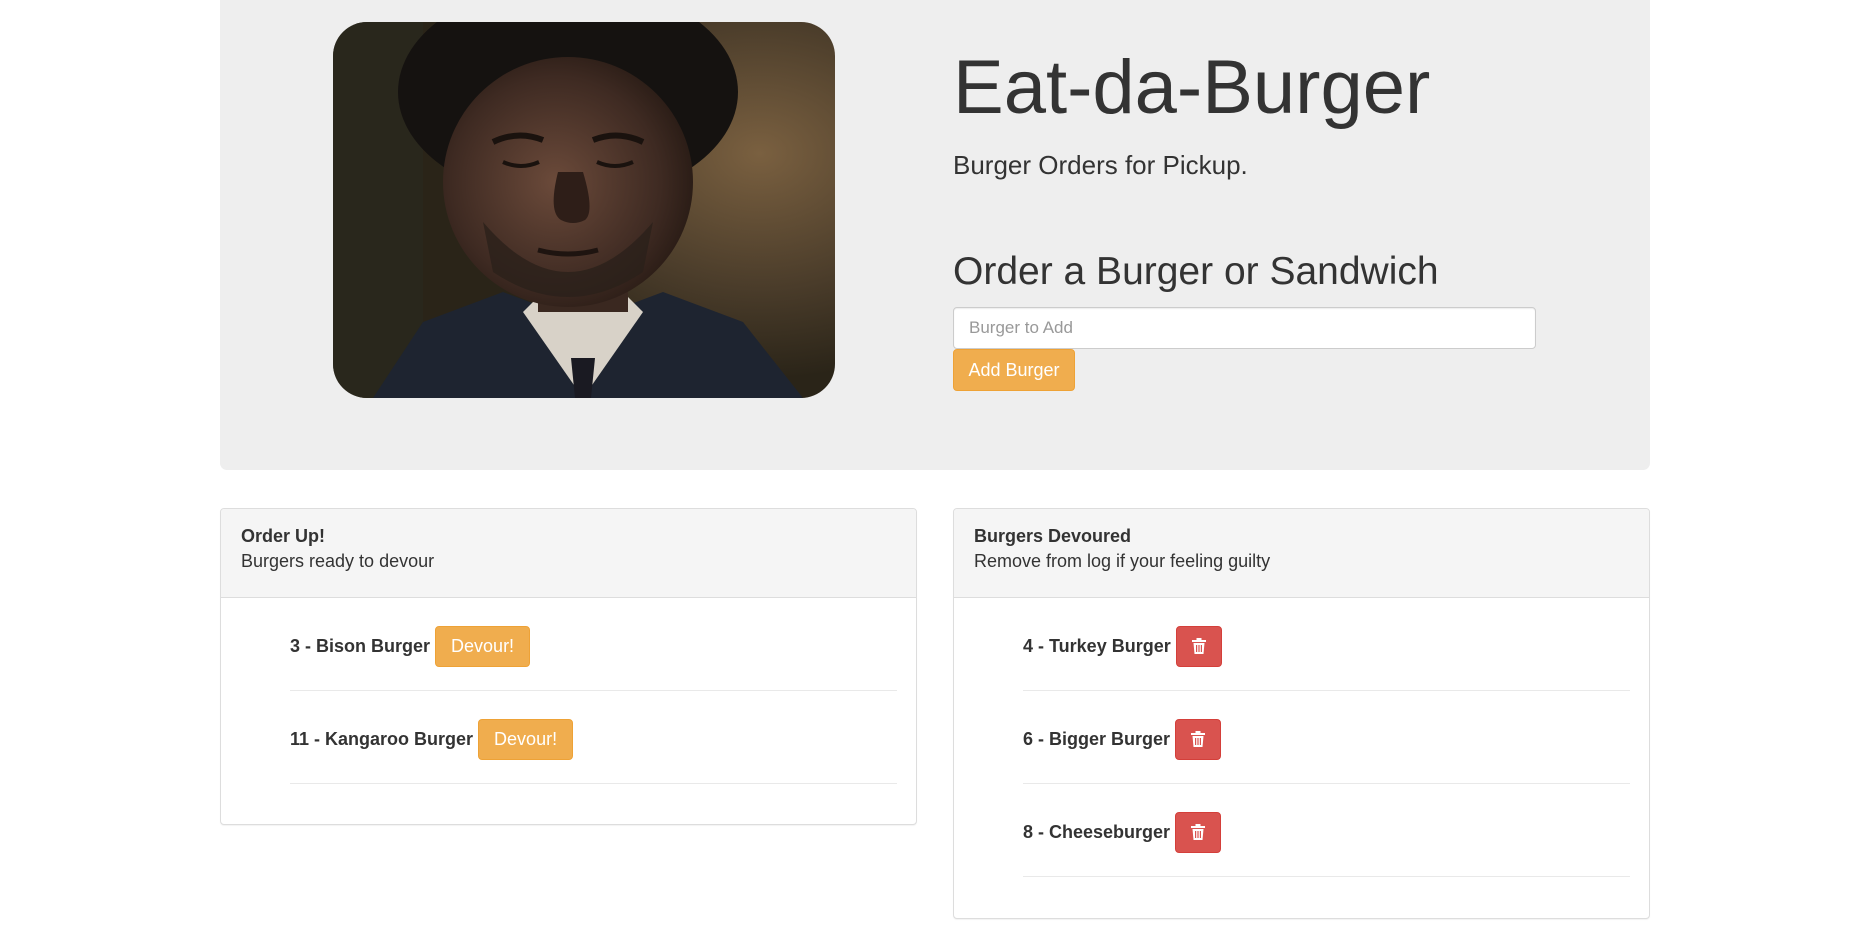 The width and height of the screenshot is (1871, 934). What do you see at coordinates (1326, 830) in the screenshot?
I see `list-item: 8 - Cheeseburger` at bounding box center [1326, 830].